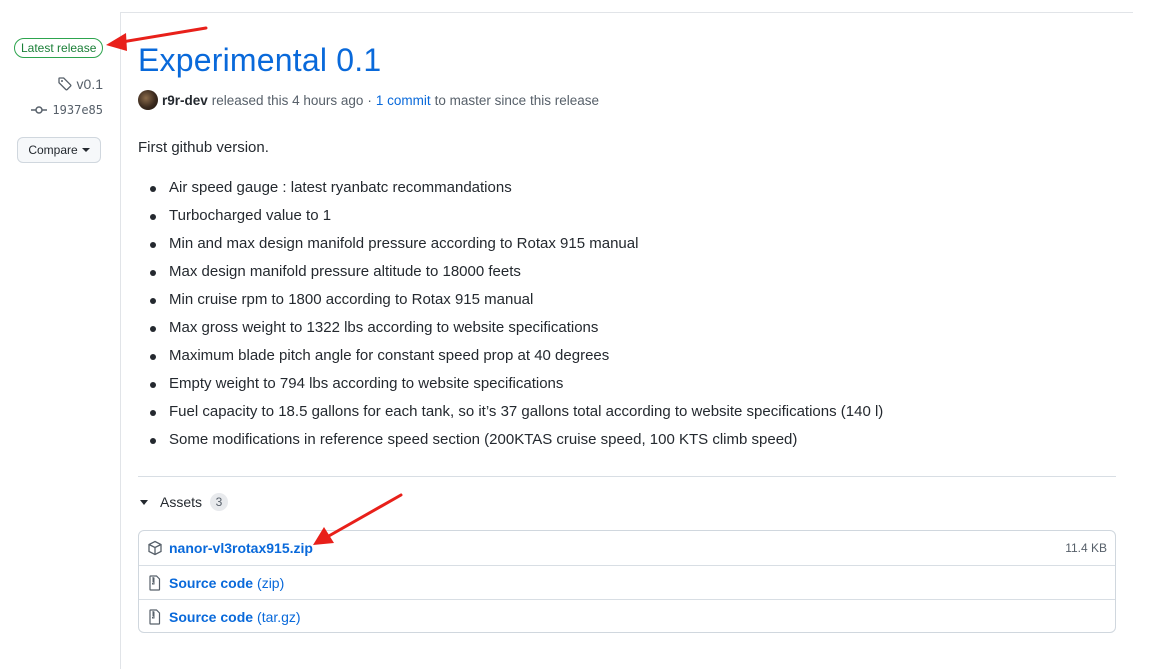 The image size is (1157, 669). What do you see at coordinates (219, 502) in the screenshot?
I see `assets-count-badge: 3` at bounding box center [219, 502].